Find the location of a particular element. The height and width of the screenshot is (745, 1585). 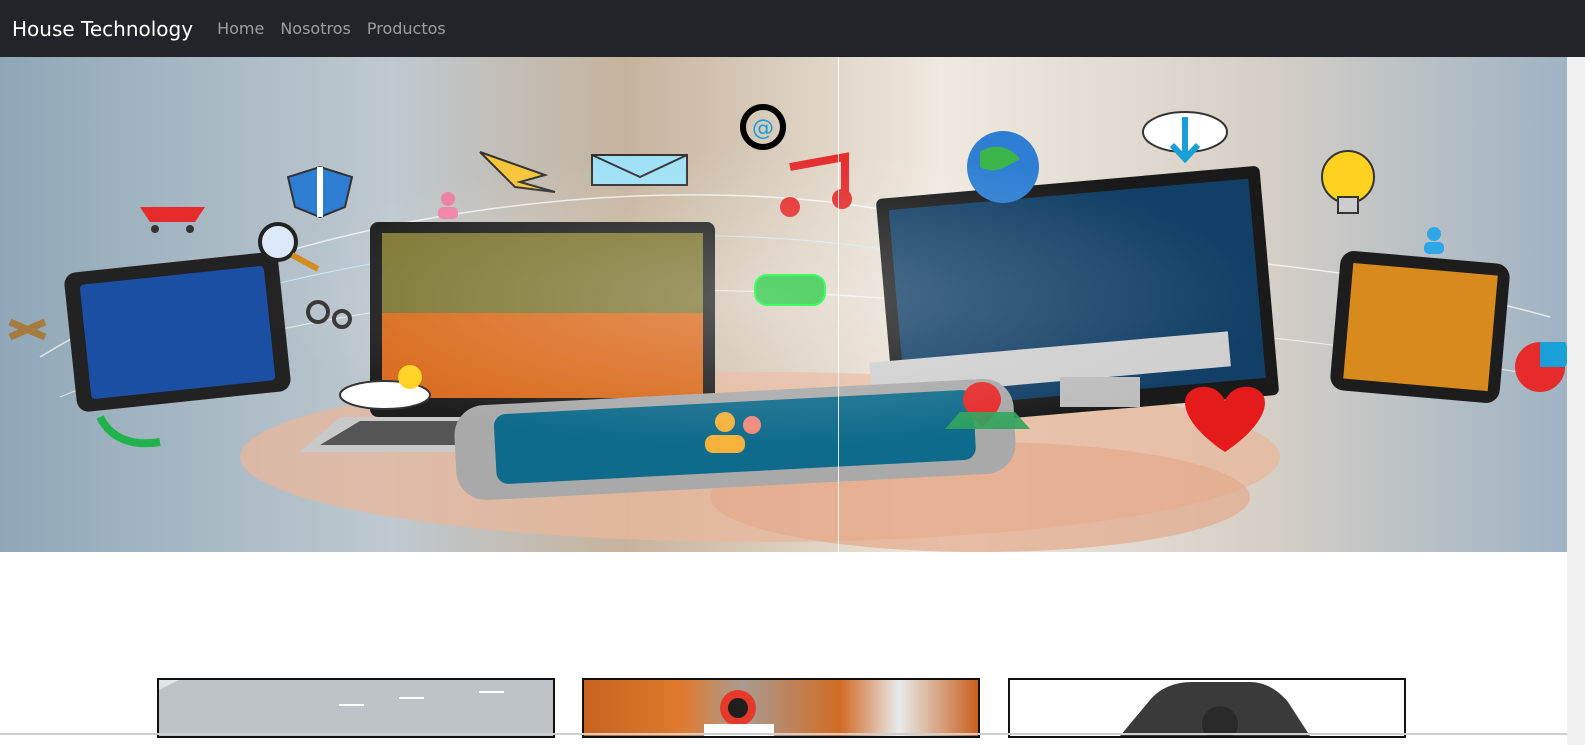

road-image-icon is located at coordinates (356, 708).